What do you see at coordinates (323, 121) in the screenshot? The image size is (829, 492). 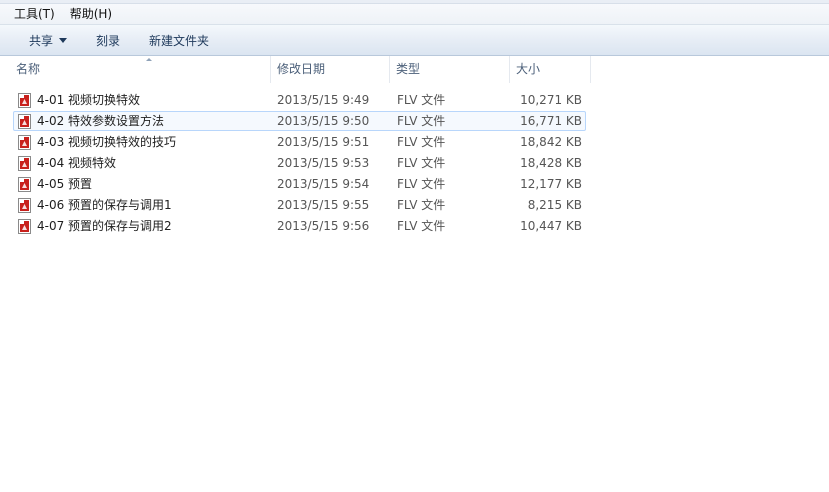 I see `file-date: 2013/5/15 9:50` at bounding box center [323, 121].